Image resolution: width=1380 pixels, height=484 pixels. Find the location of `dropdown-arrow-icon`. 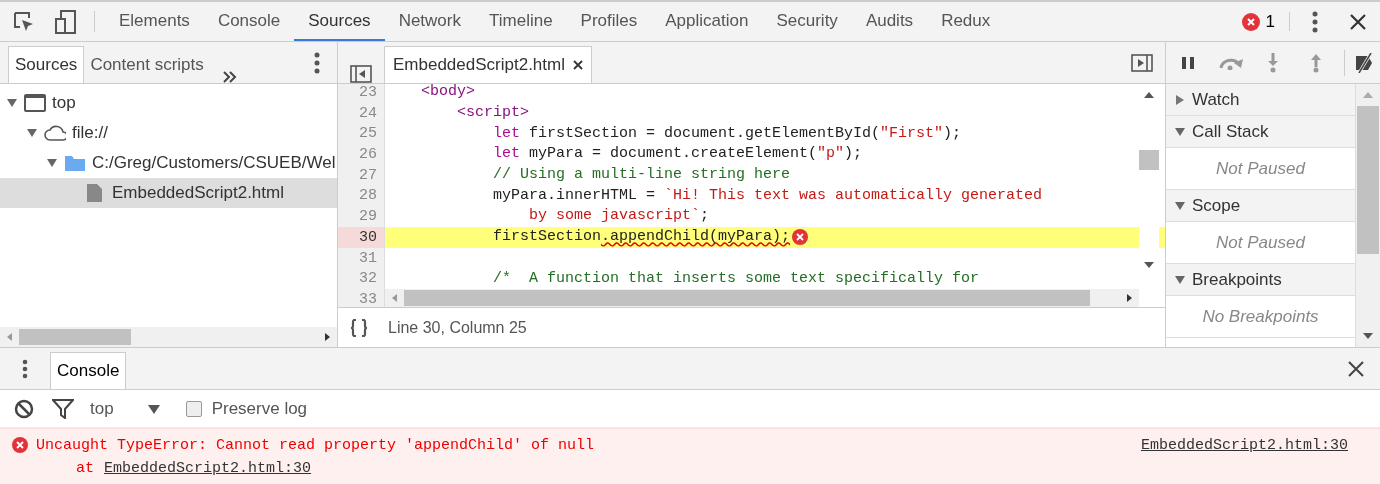

dropdown-arrow-icon is located at coordinates (153, 408).